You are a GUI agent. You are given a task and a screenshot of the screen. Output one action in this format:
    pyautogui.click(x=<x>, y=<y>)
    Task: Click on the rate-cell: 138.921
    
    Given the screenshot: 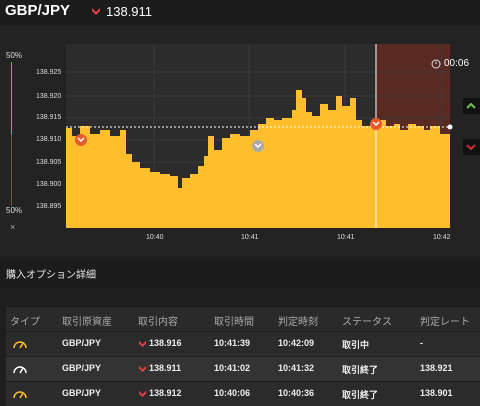 What is the action you would take?
    pyautogui.click(x=436, y=368)
    